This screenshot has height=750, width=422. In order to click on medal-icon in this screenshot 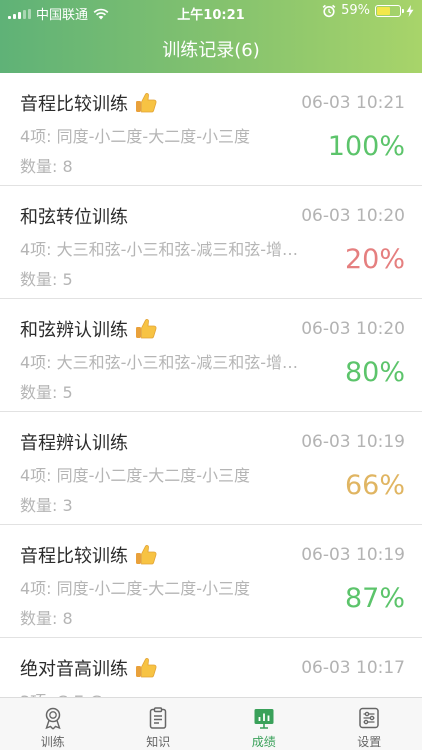, I will do `click(53, 718)`.